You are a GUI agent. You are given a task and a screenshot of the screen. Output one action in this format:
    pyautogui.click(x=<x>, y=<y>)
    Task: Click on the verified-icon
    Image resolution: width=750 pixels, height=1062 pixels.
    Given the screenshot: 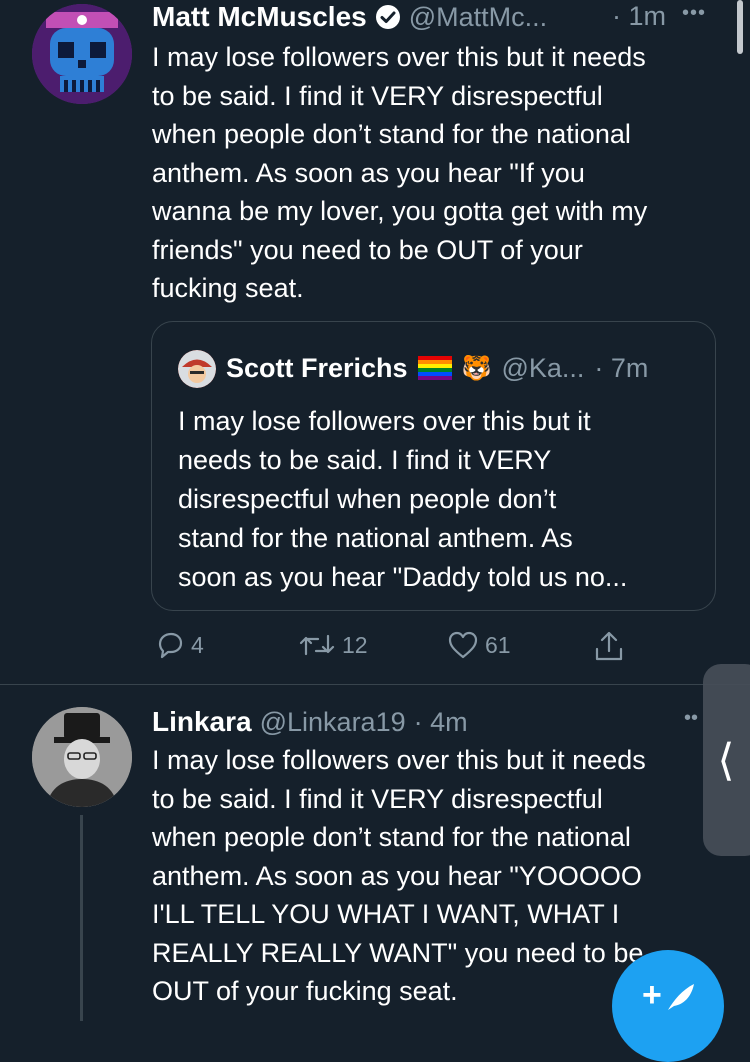 What is the action you would take?
    pyautogui.click(x=388, y=17)
    